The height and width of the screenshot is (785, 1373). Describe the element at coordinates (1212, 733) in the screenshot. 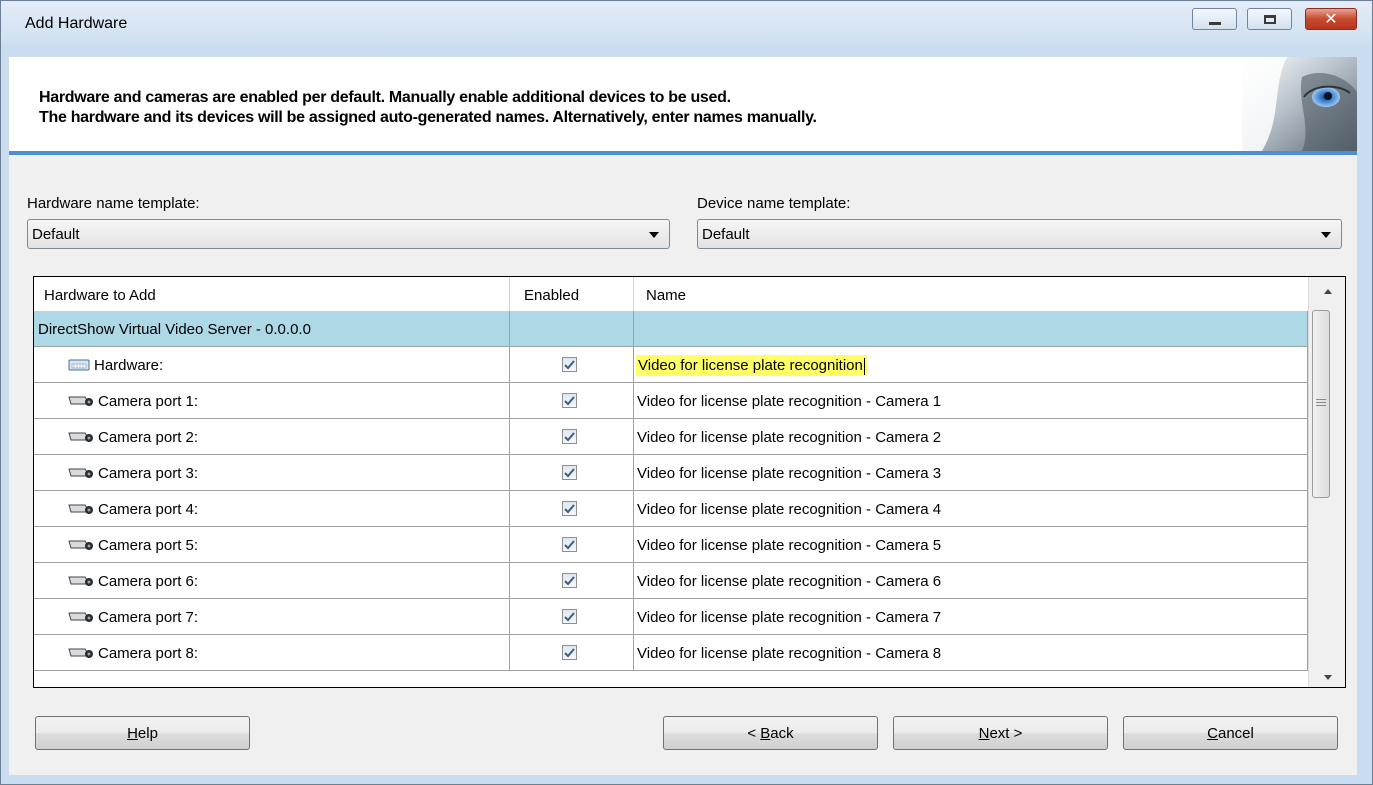

I see `cancel-mnemonic: C` at that location.